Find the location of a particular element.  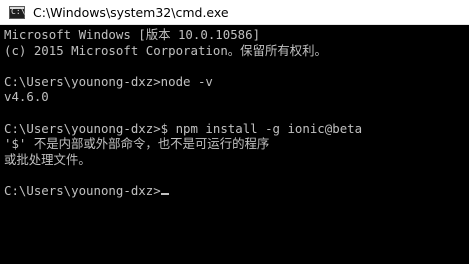

console-line: 或批处理文件。 is located at coordinates (47, 159).